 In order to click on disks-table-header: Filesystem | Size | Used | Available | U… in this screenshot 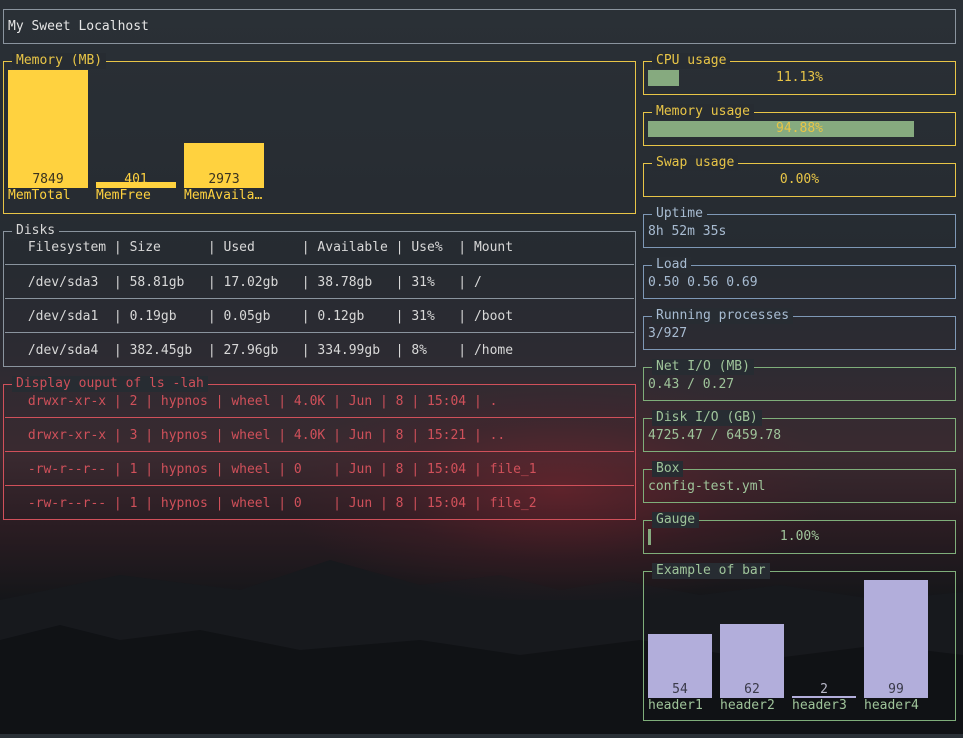, I will do `click(267, 247)`.